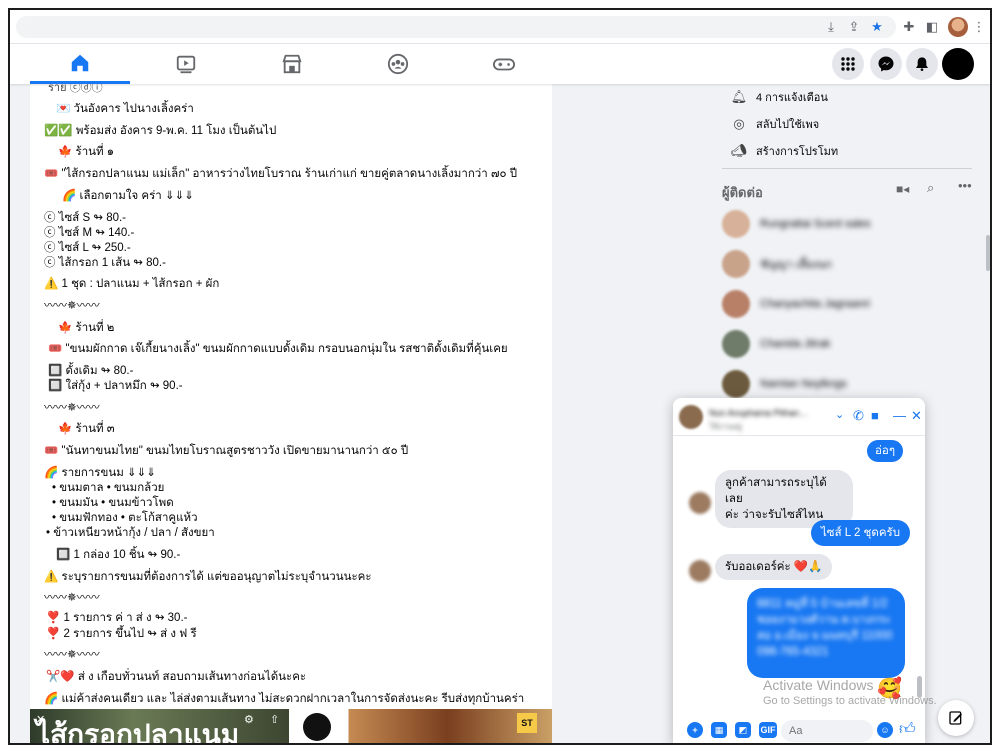  Describe the element at coordinates (774, 567) in the screenshot. I see `message-incoming: รับออเดอร์ค่ะ ❤️🙏` at that location.